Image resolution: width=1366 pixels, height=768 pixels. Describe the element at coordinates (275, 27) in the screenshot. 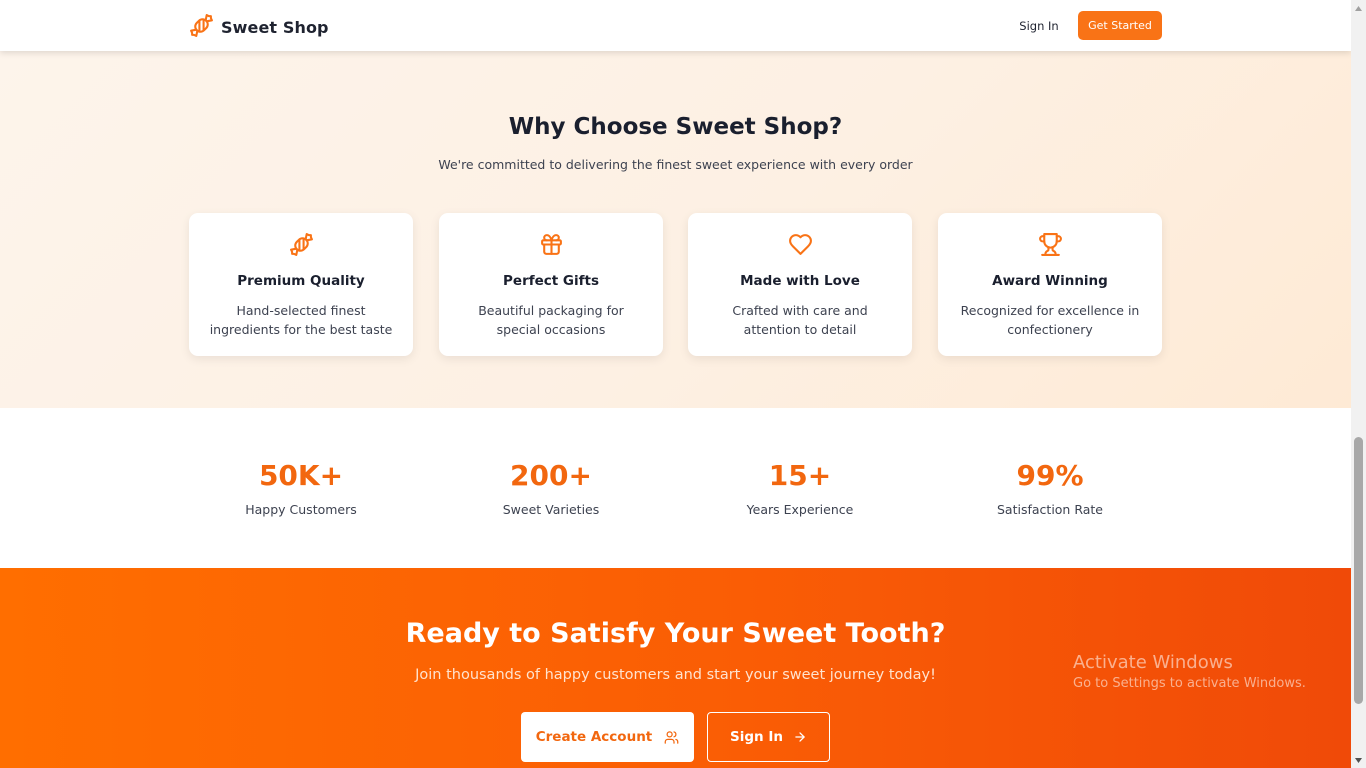

I see `brand-name: Sweet Shop` at that location.